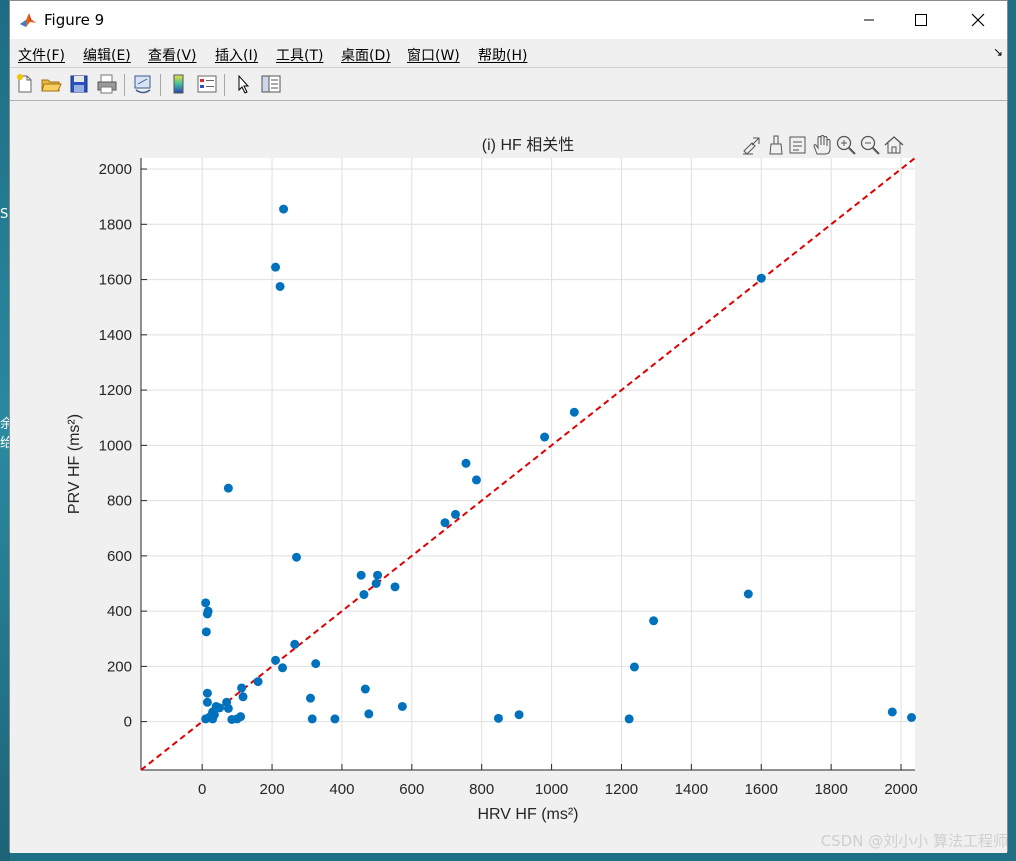 This screenshot has width=1016, height=861. I want to click on menu-window: 窗口(W), so click(433, 55).